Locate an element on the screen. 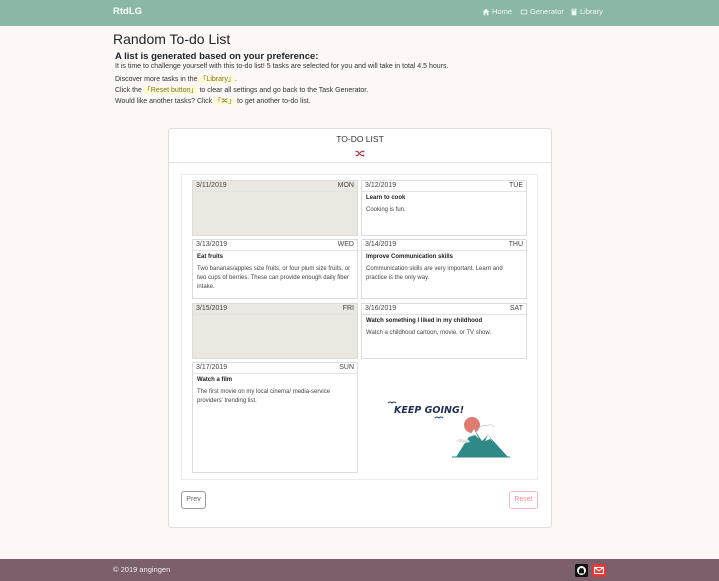 The height and width of the screenshot is (581, 719). day-header: 3/14/2019 THU is located at coordinates (444, 245).